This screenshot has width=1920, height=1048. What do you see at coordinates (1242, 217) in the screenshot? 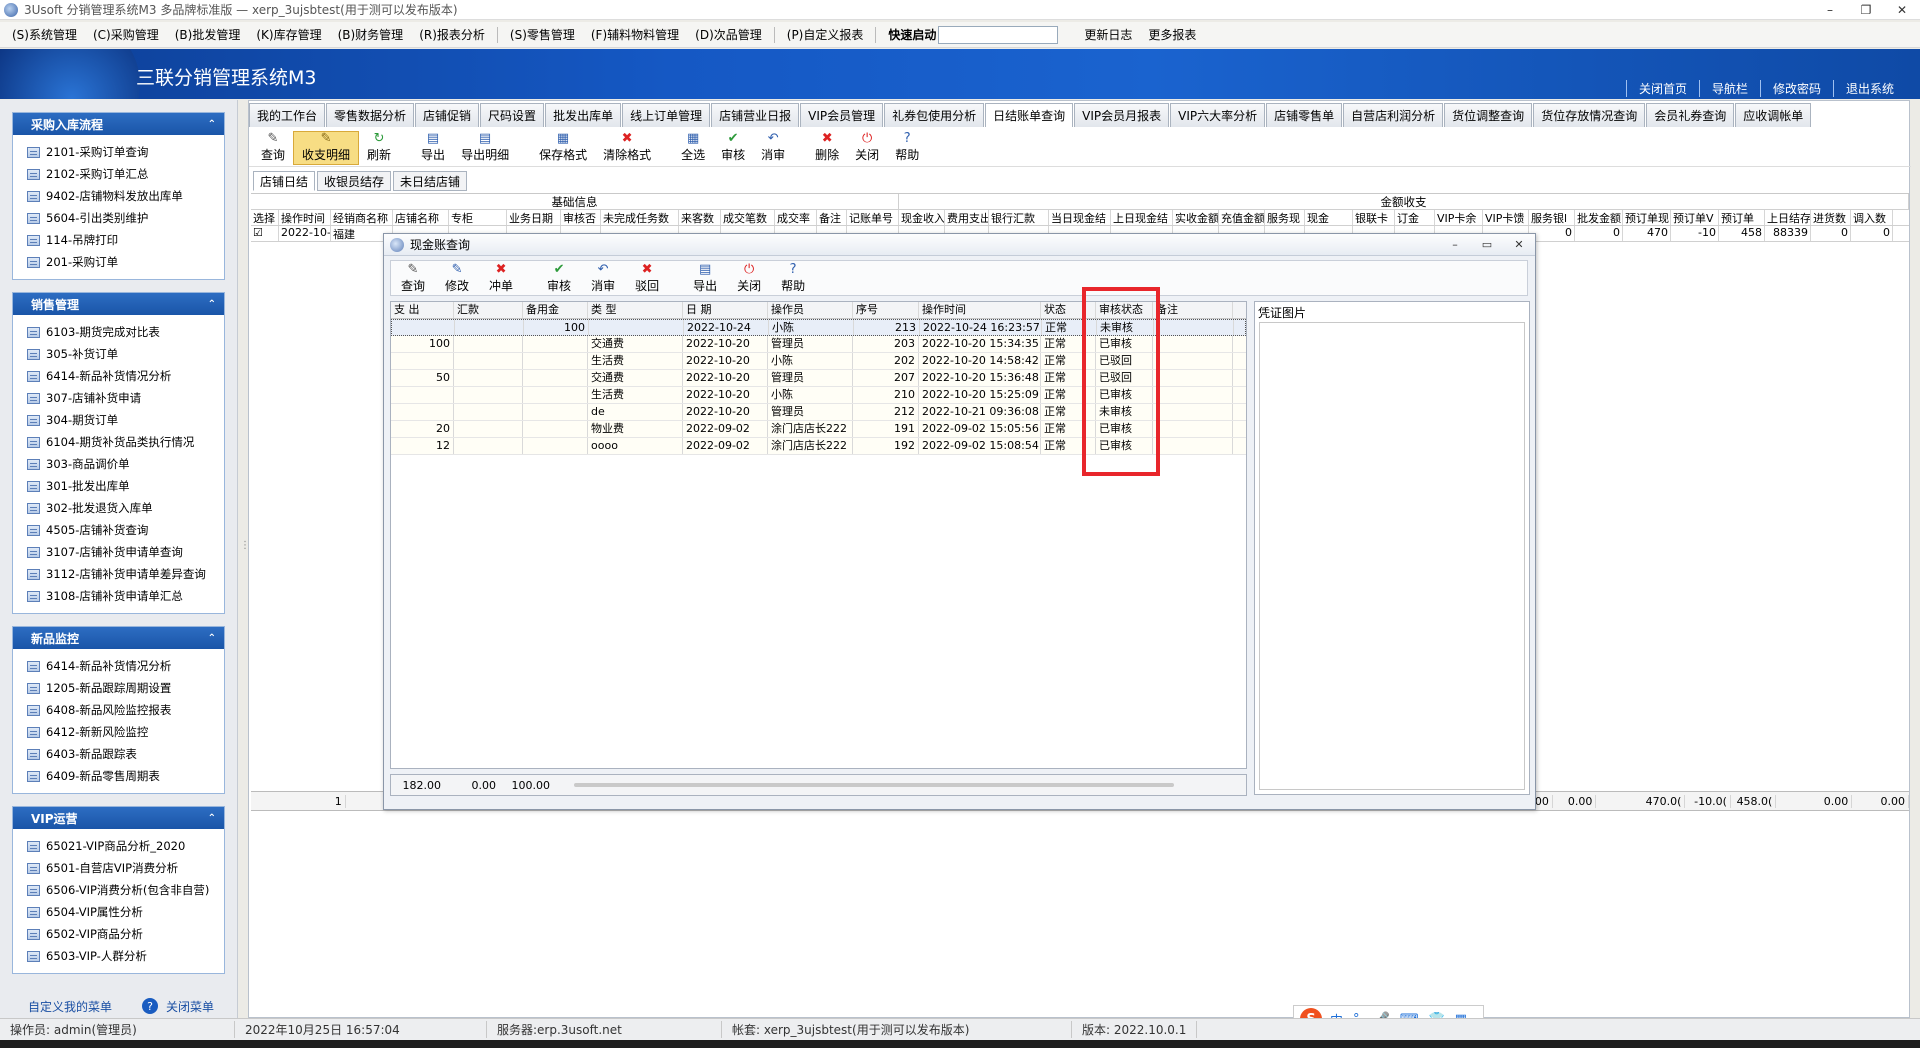
I see `column-header: 充值金额` at bounding box center [1242, 217].